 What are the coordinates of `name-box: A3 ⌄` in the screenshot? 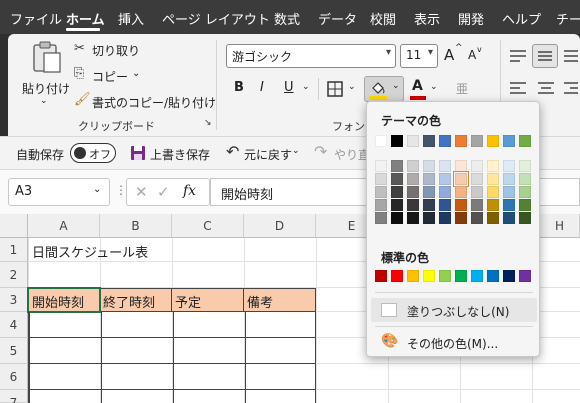 It's located at (59, 192).